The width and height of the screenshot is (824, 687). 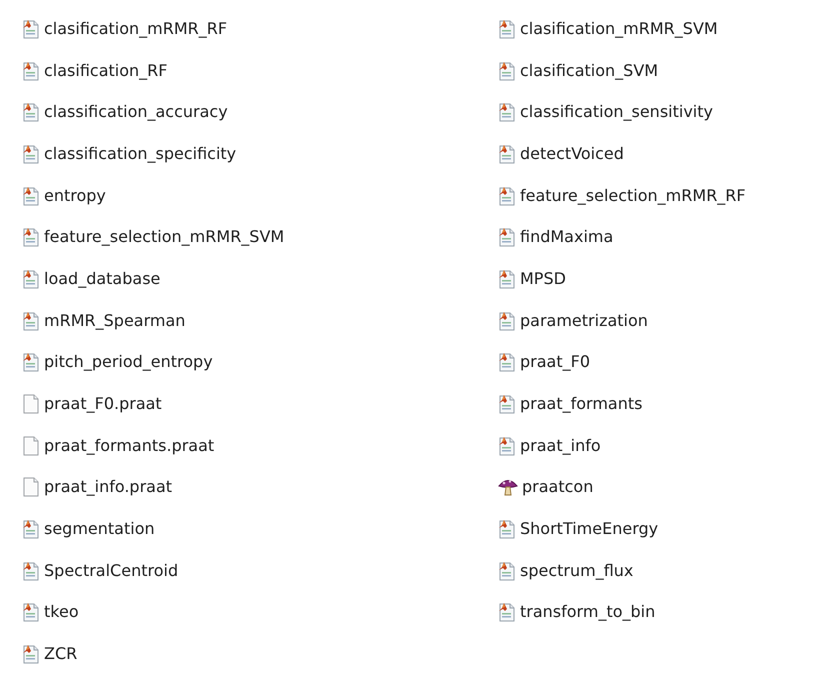 What do you see at coordinates (589, 70) in the screenshot?
I see `file-name: clasification_SVM` at bounding box center [589, 70].